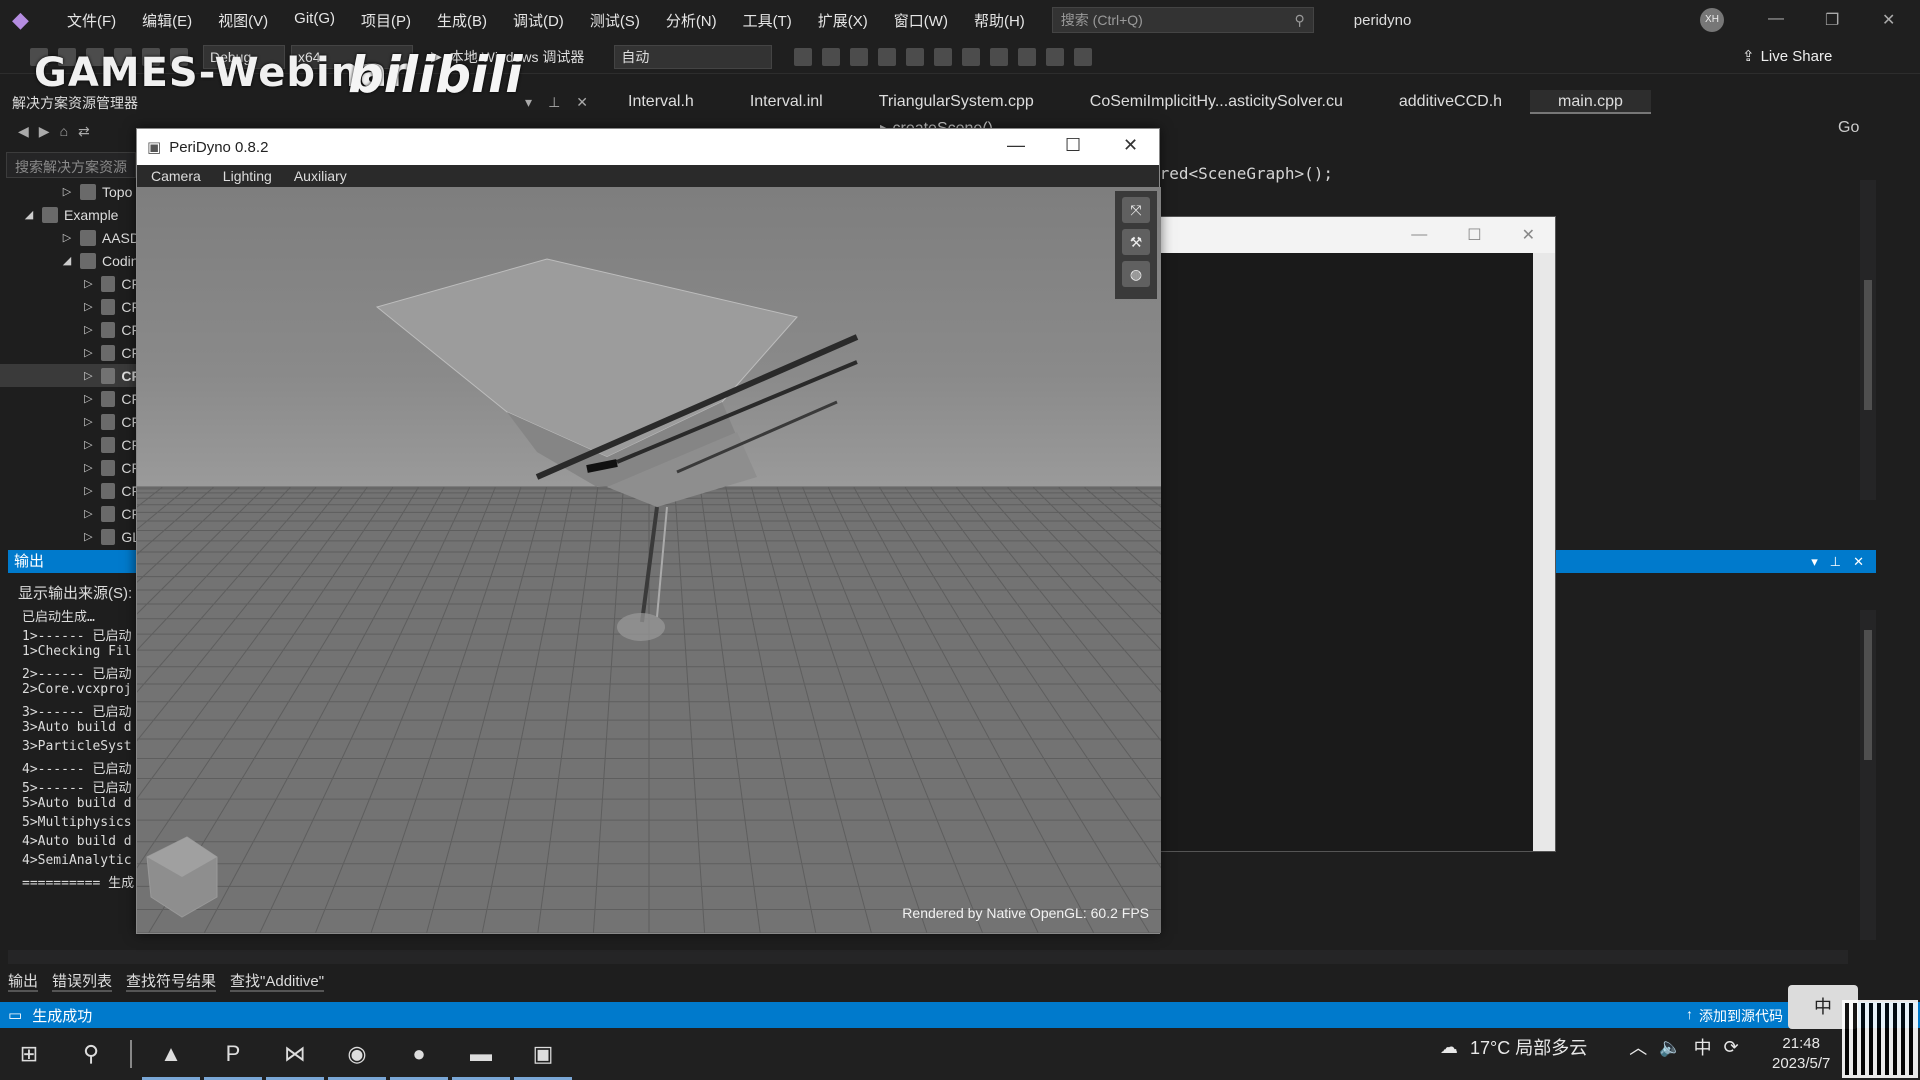 This screenshot has height=1080, width=1920. I want to click on ime-icon: 中, so click(1703, 1047).